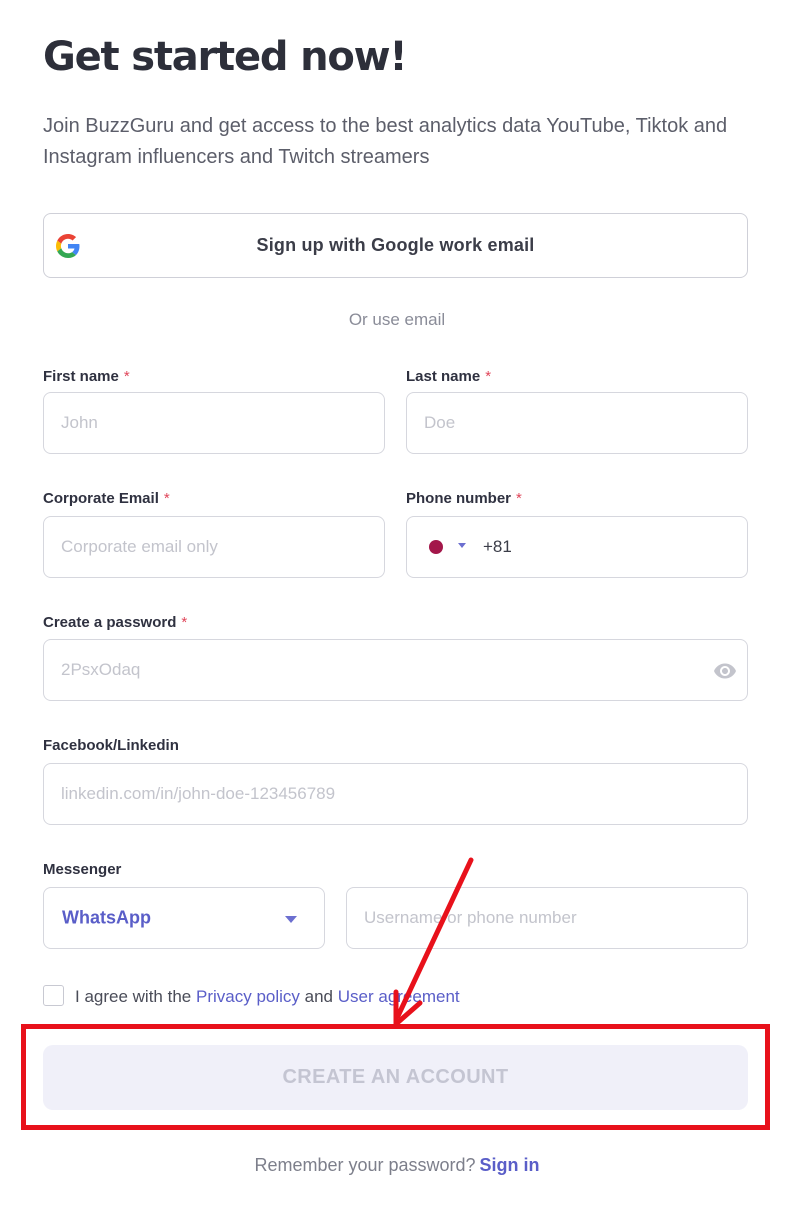 The image size is (802, 1210). I want to click on email-placeholder: Corporate email only, so click(139, 546).